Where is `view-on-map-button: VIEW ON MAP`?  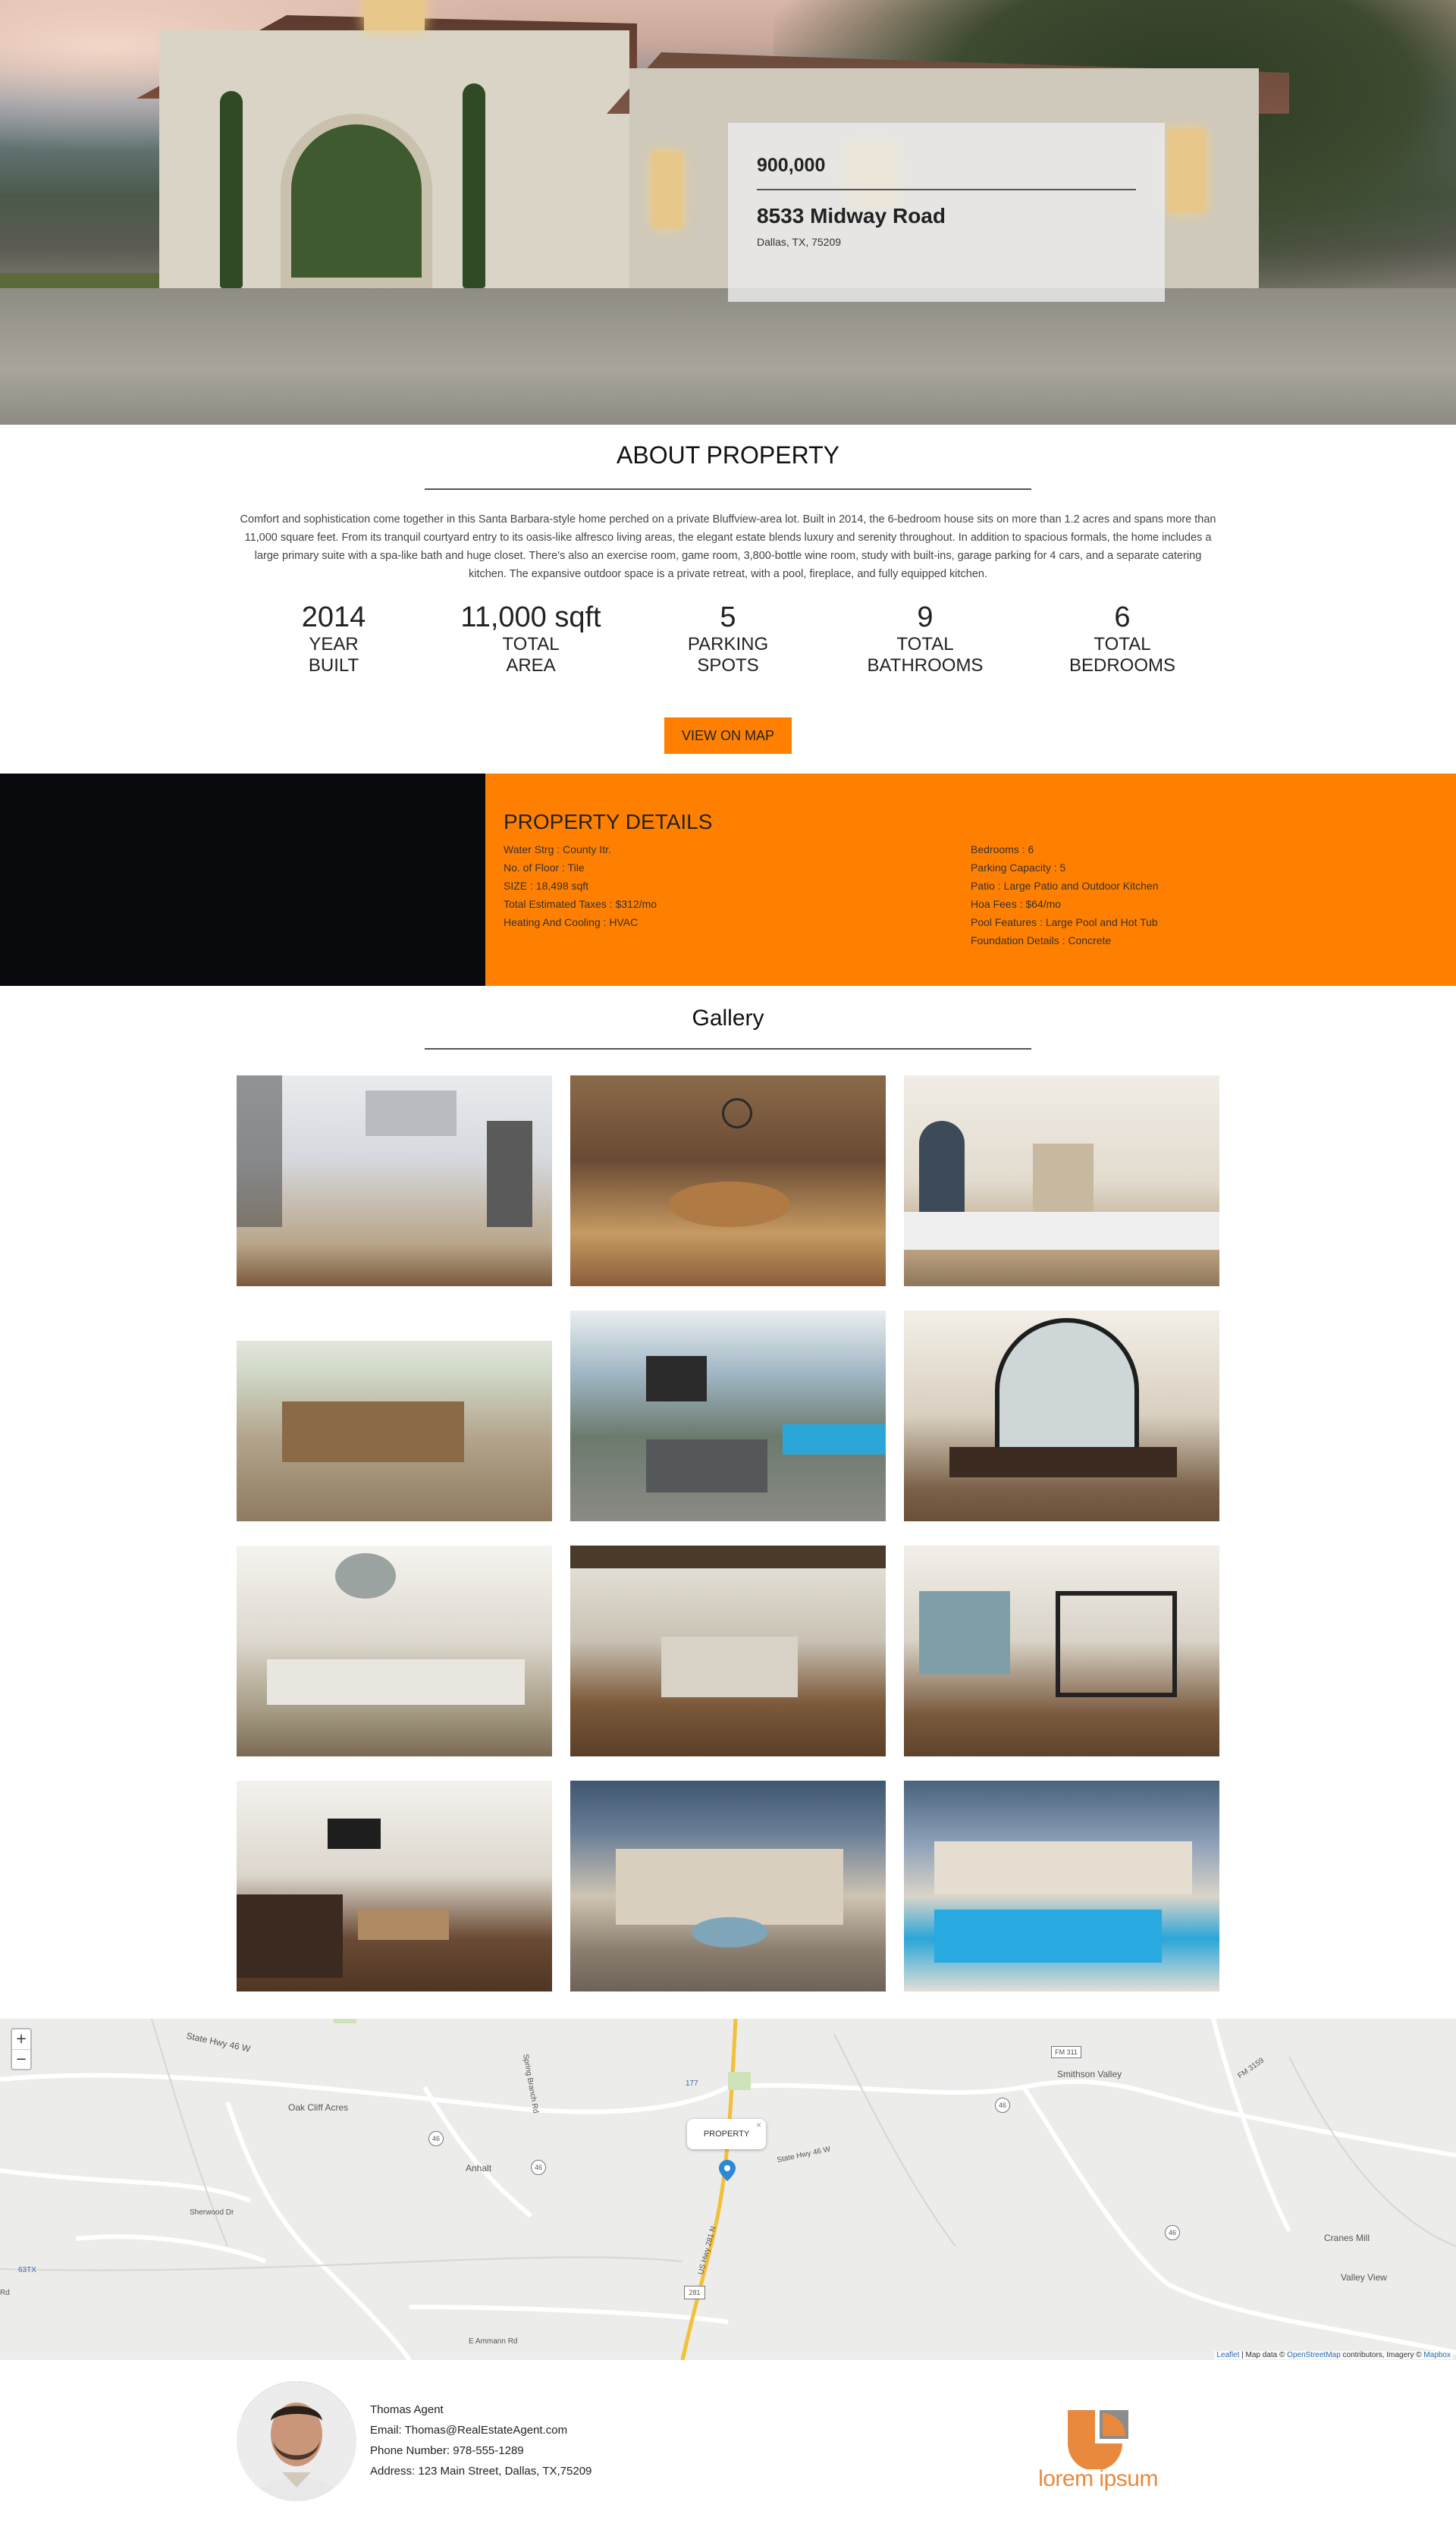 view-on-map-button: VIEW ON MAP is located at coordinates (728, 735).